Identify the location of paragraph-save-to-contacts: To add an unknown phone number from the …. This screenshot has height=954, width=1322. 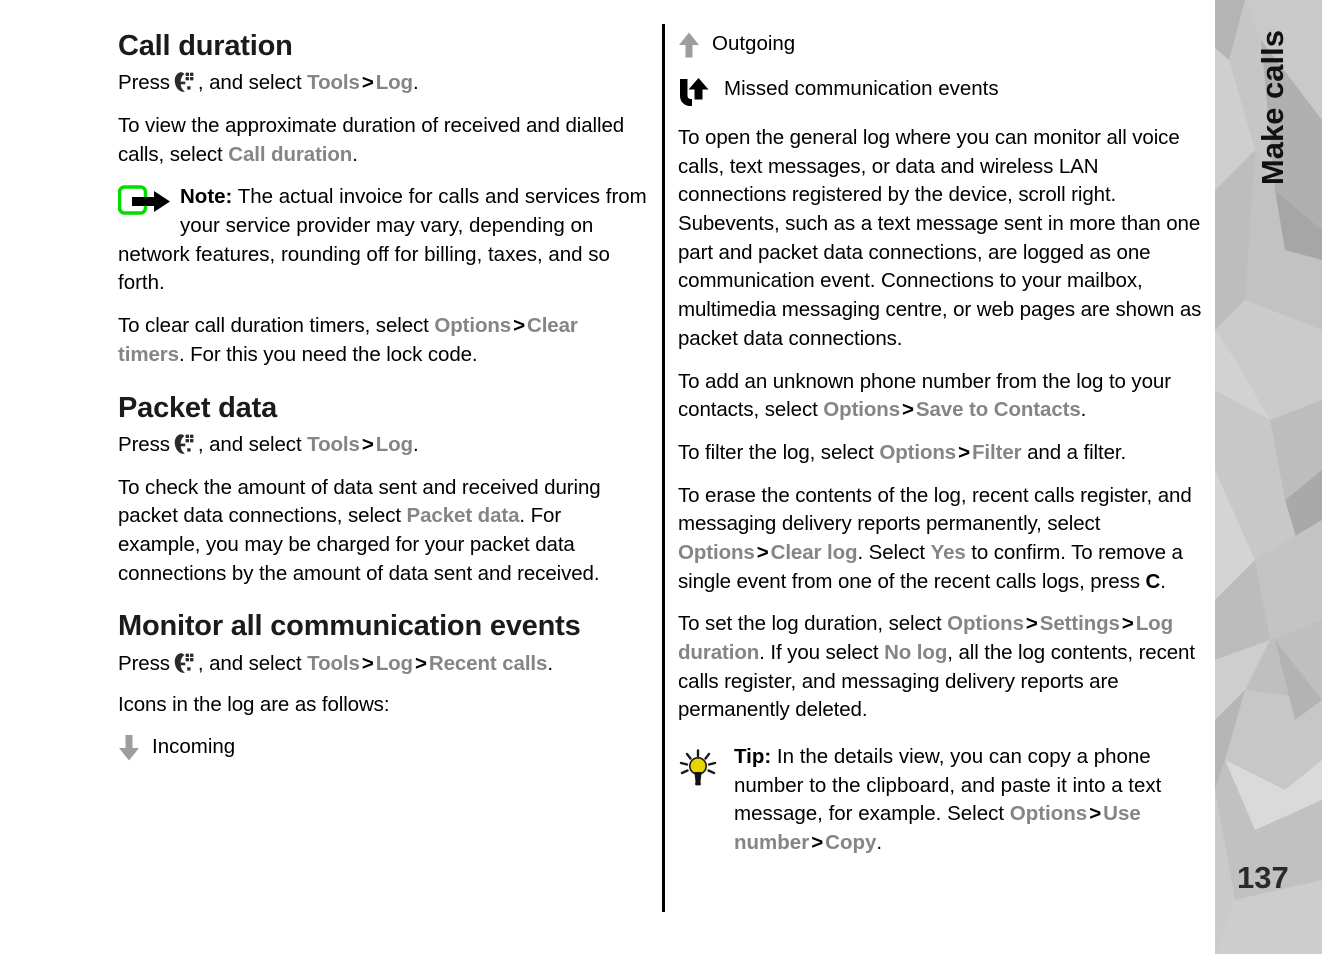
(943, 396).